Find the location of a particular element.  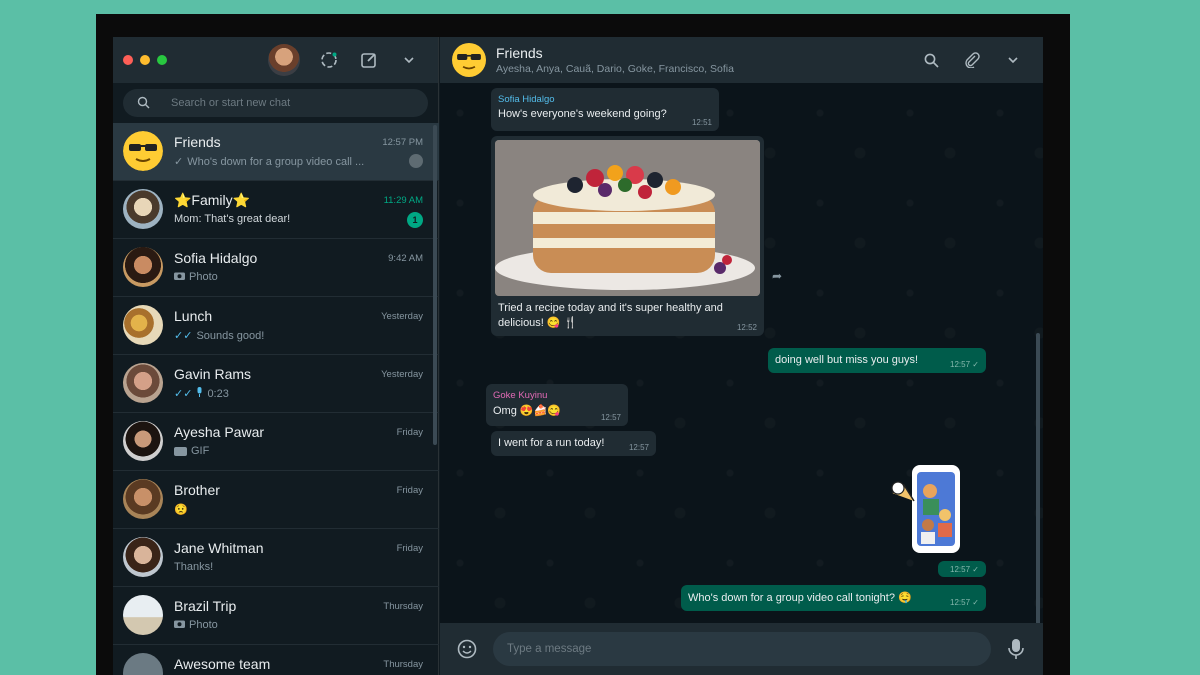

close-window-button is located at coordinates (128, 60).